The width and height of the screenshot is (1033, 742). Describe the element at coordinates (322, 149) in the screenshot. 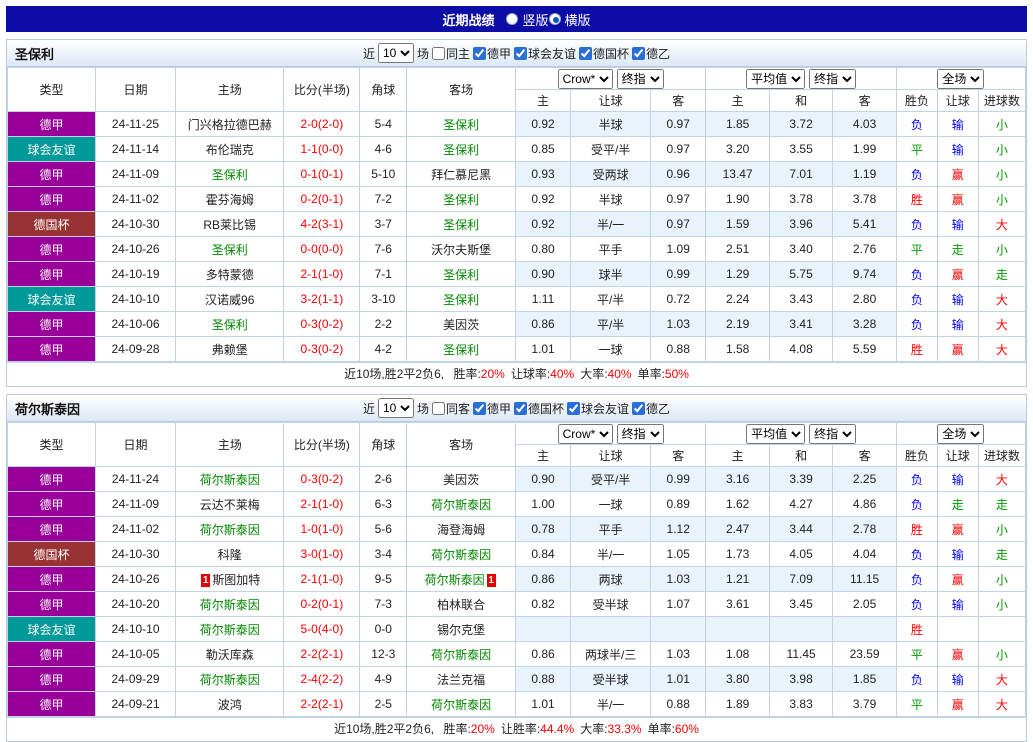

I see `match-score: 1-1(0-0)` at that location.